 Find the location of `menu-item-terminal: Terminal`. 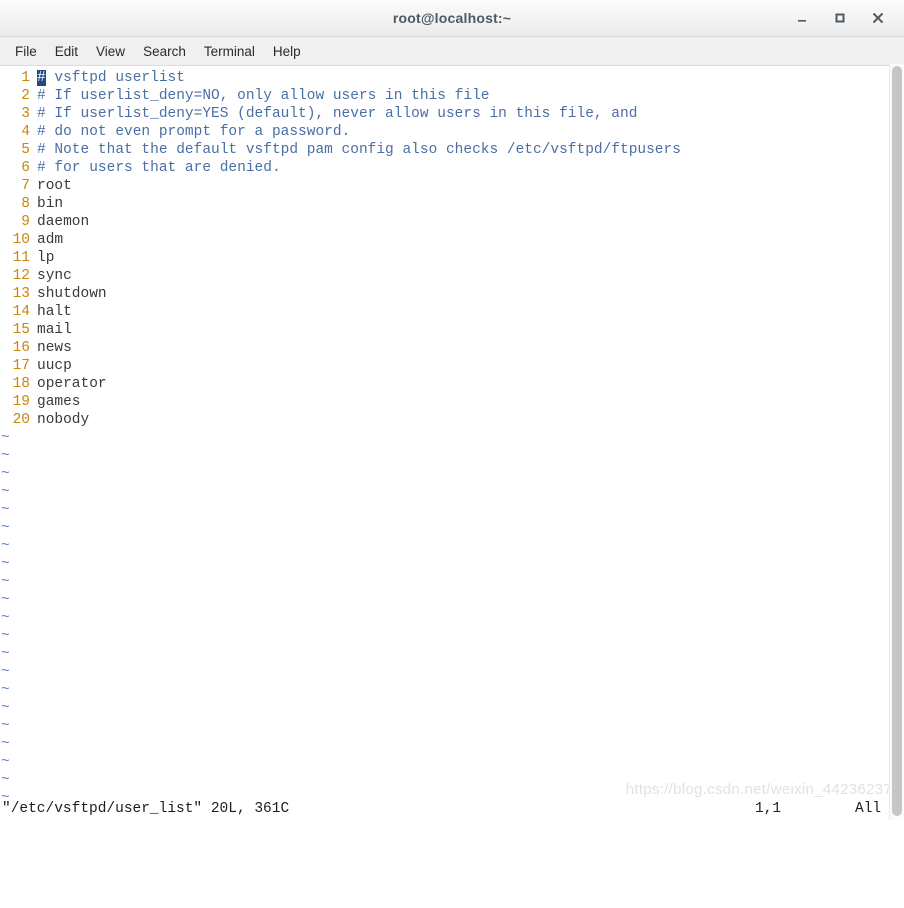

menu-item-terminal: Terminal is located at coordinates (229, 51).